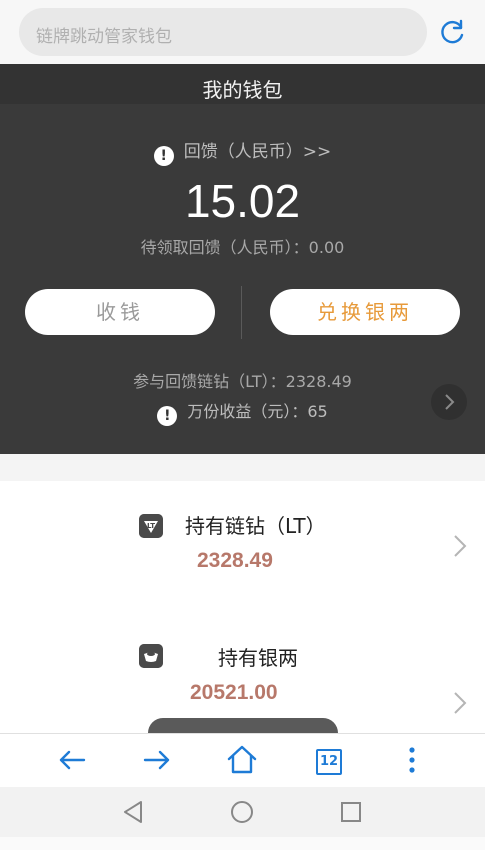  I want to click on yield-row: ! 万份收益（元）：65, so click(242, 412).